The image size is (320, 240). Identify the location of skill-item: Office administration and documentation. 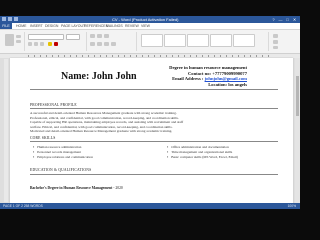
(198, 147).